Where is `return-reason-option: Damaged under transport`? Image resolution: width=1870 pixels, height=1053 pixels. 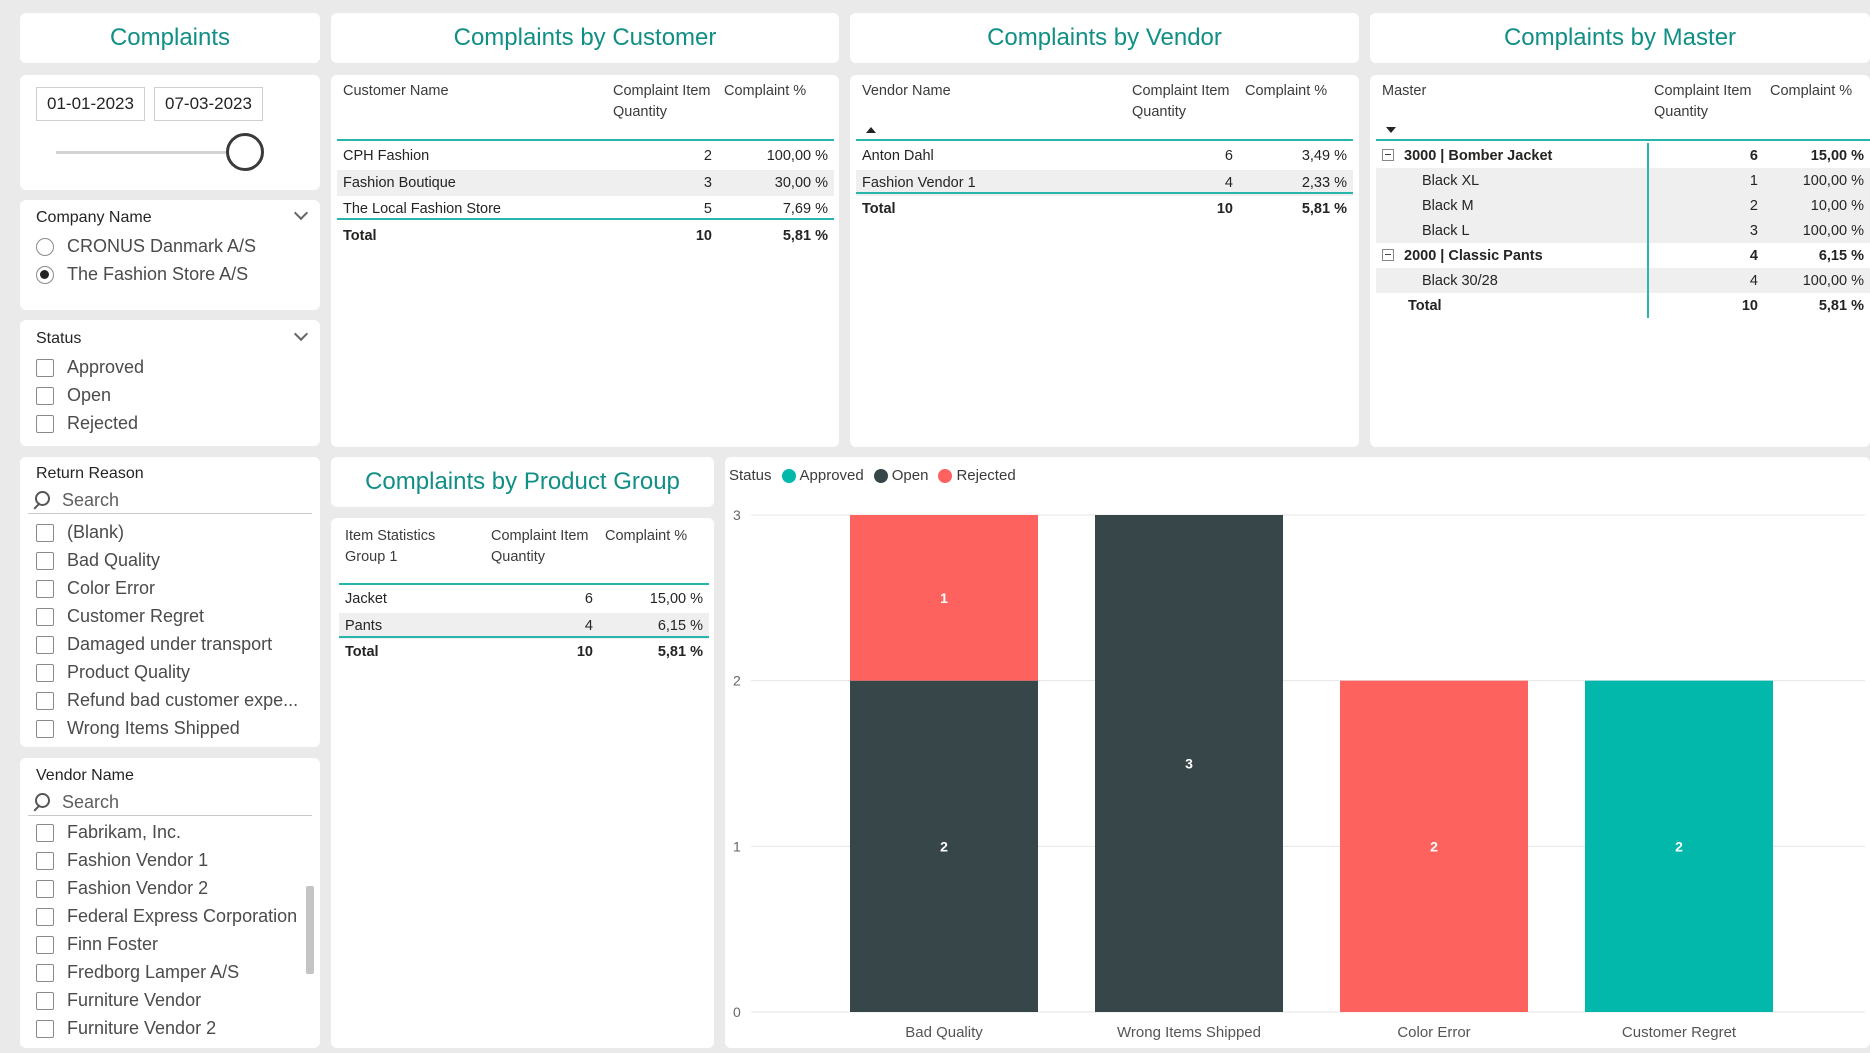 return-reason-option: Damaged under transport is located at coordinates (154, 644).